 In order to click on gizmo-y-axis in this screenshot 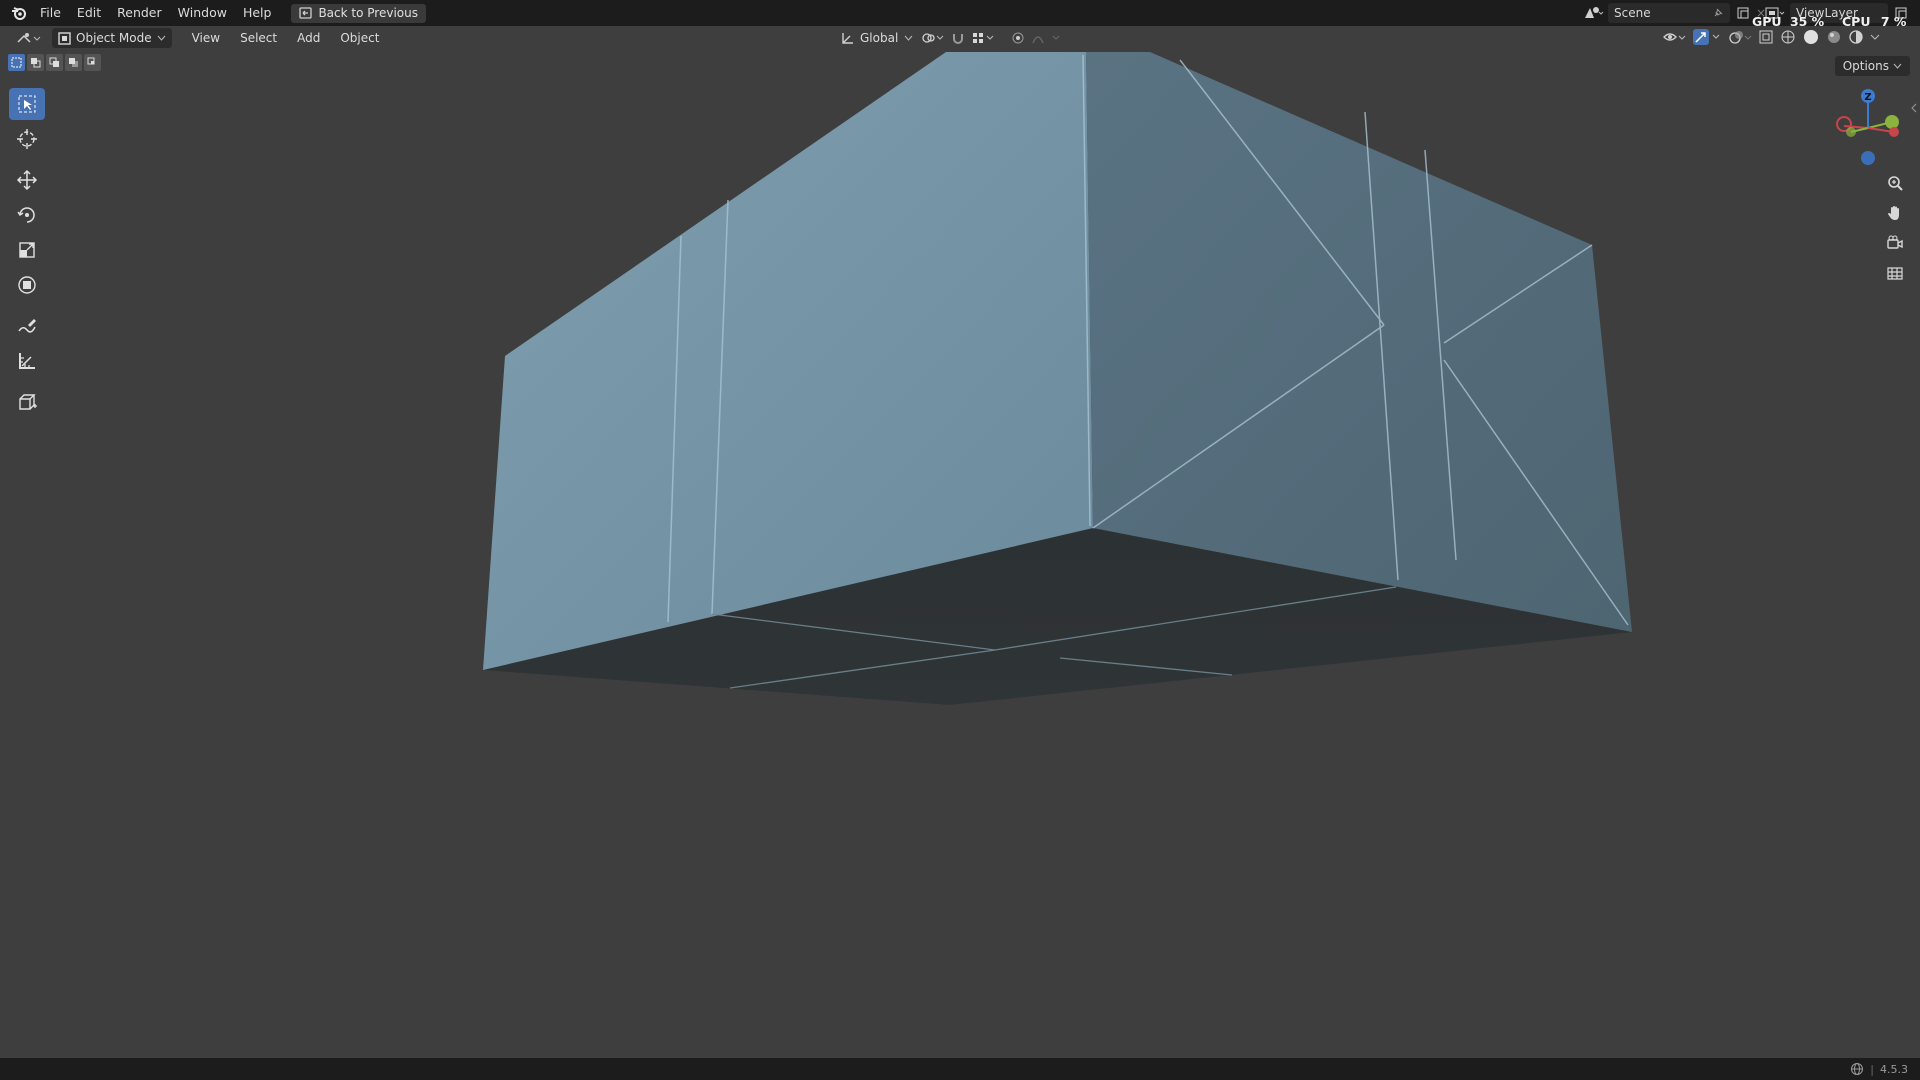, I will do `click(1892, 122)`.